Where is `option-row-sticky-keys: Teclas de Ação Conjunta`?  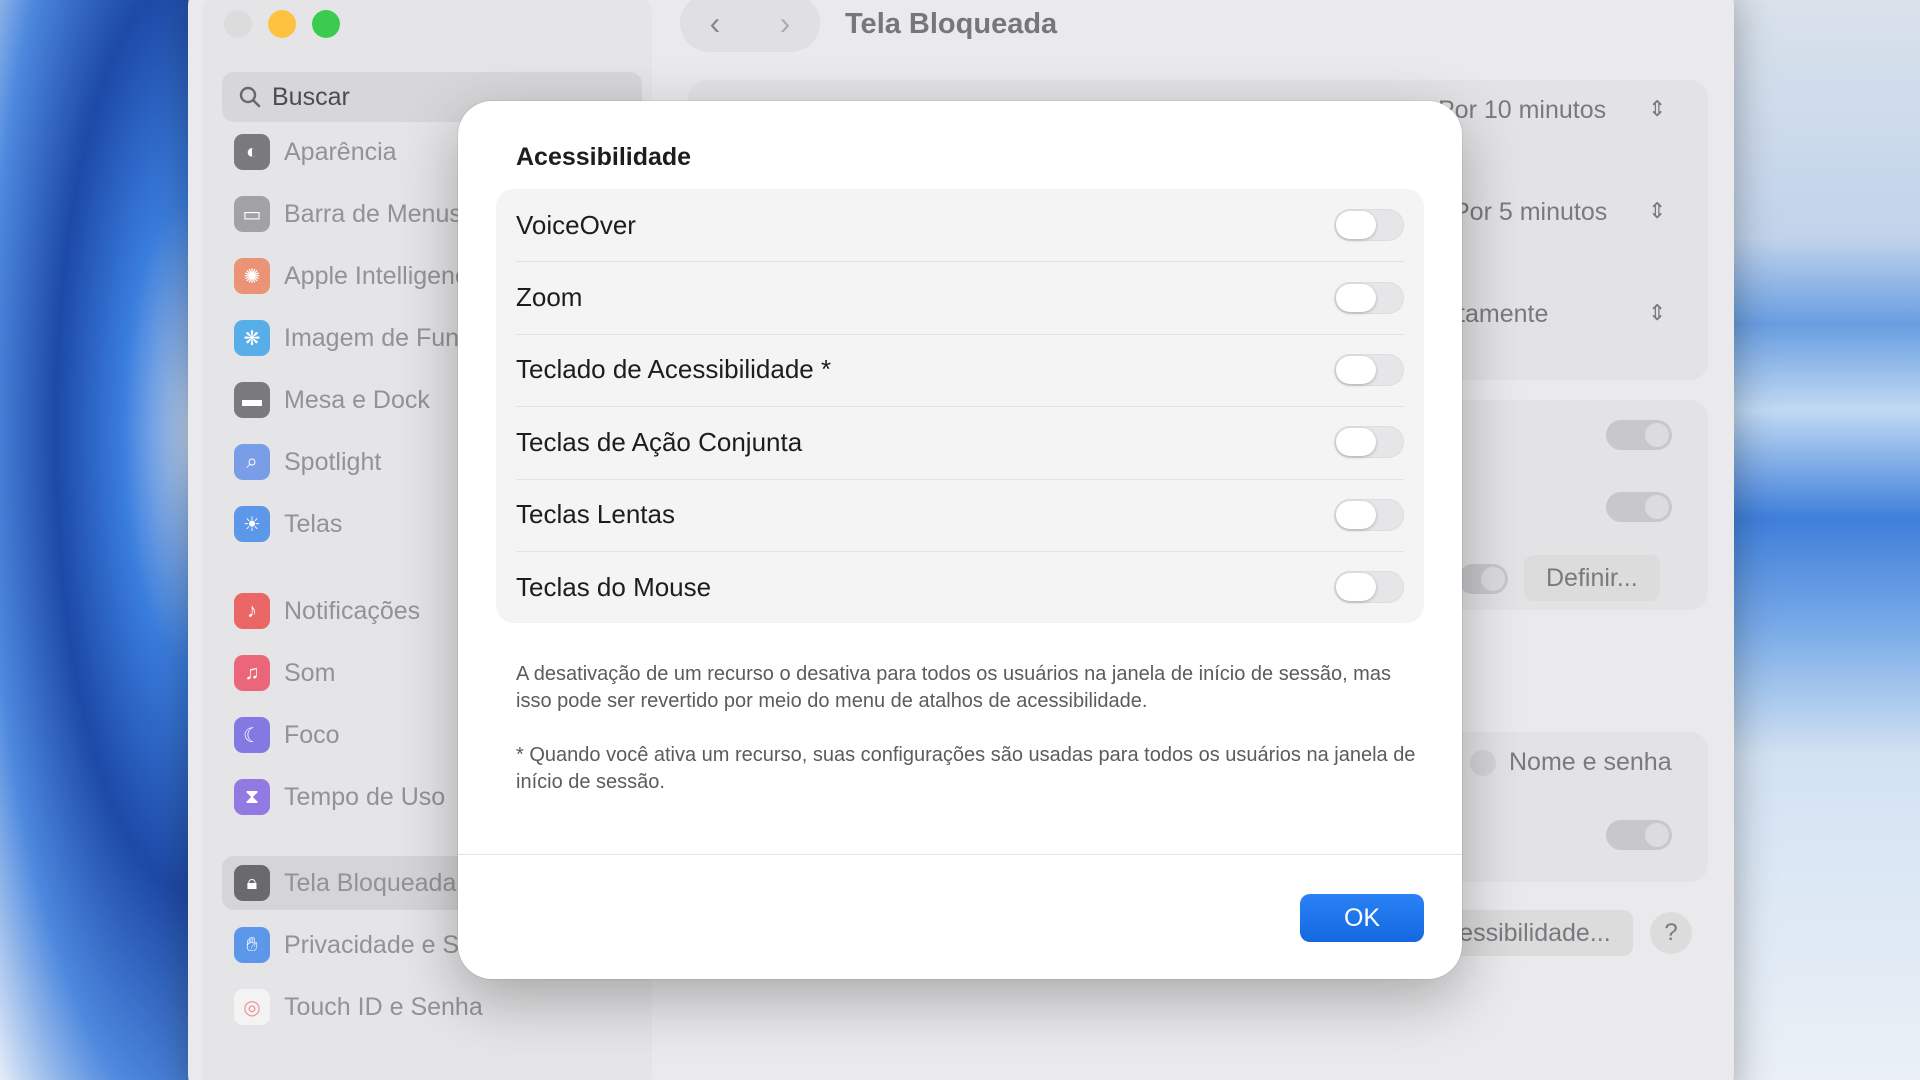 option-row-sticky-keys: Teclas de Ação Conjunta is located at coordinates (960, 442).